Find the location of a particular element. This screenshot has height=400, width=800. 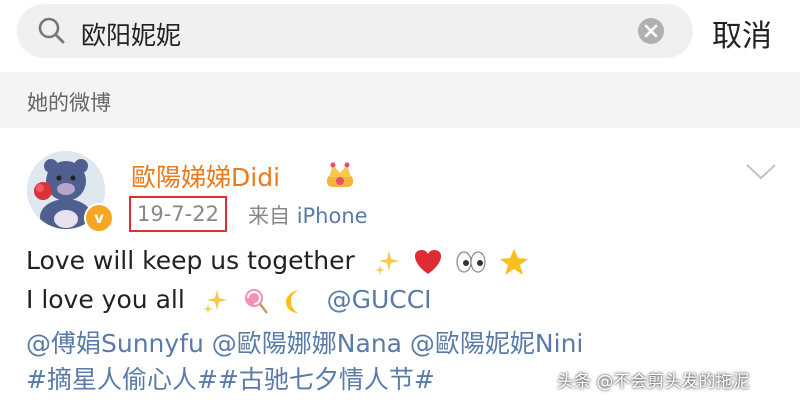

mention-links: @傅娟Sunnyfu @歐陽娜娜Nana @歐陽妮妮Nini is located at coordinates (304, 343).